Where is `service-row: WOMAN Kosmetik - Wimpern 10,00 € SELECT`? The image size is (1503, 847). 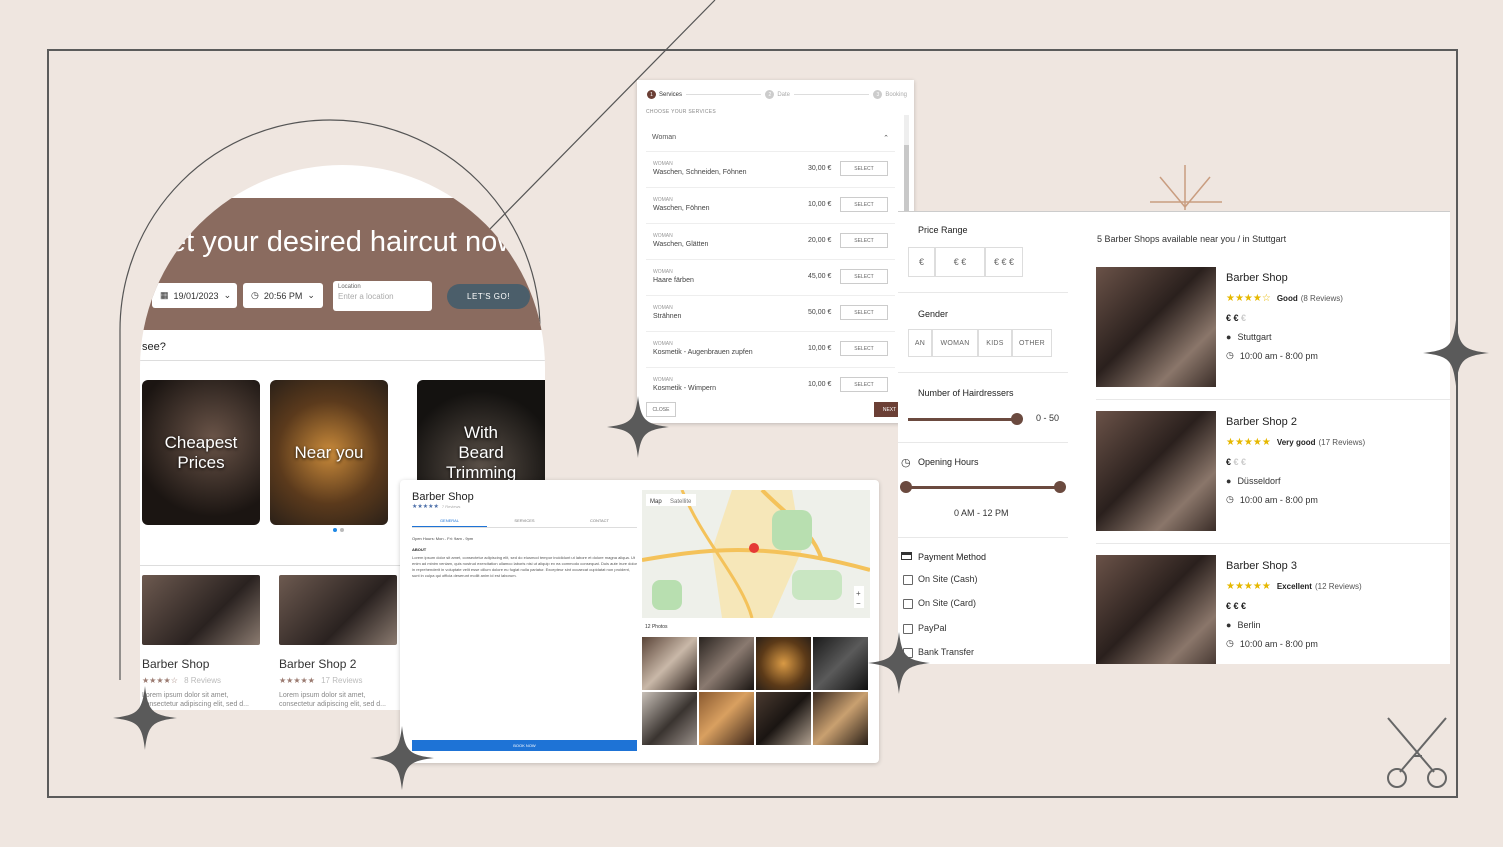 service-row: WOMAN Kosmetik - Wimpern 10,00 € SELECT is located at coordinates (770, 380).